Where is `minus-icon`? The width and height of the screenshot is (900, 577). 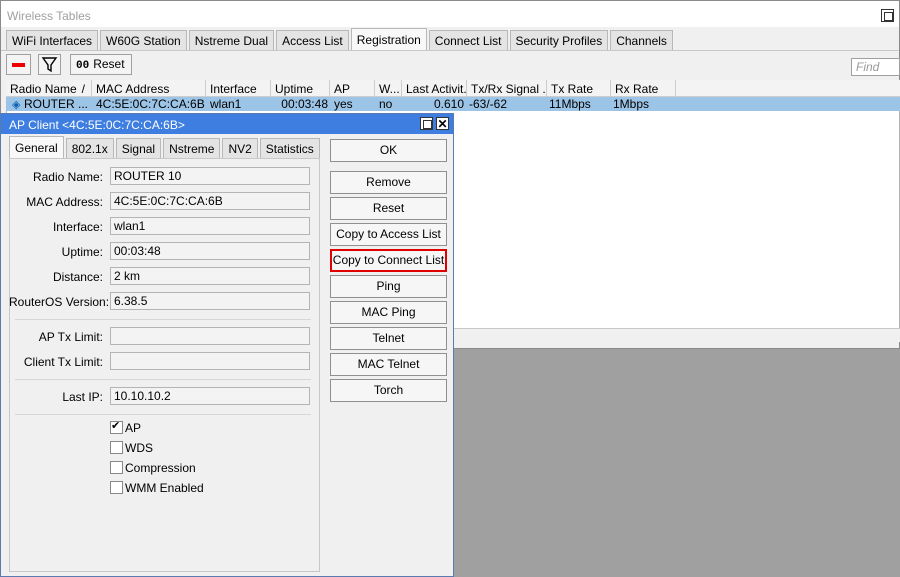 minus-icon is located at coordinates (18, 65).